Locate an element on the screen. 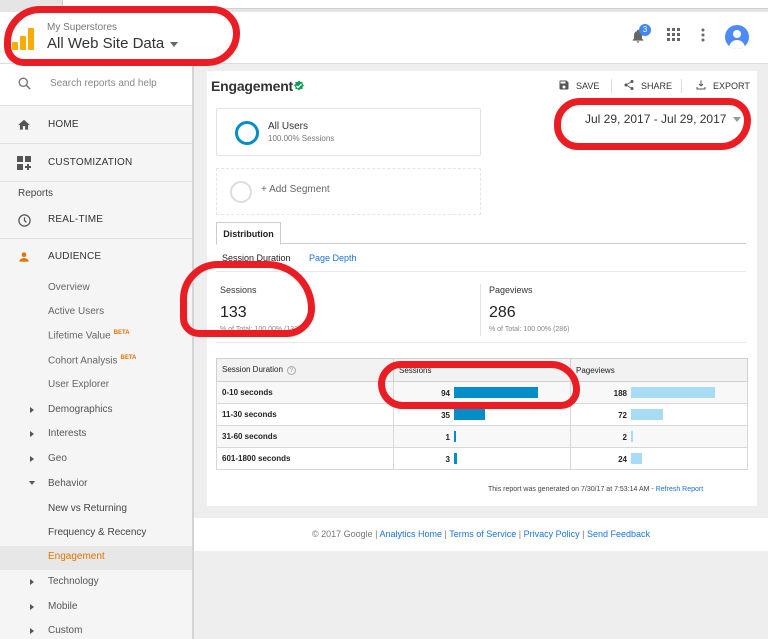  avatar is located at coordinates (737, 37).